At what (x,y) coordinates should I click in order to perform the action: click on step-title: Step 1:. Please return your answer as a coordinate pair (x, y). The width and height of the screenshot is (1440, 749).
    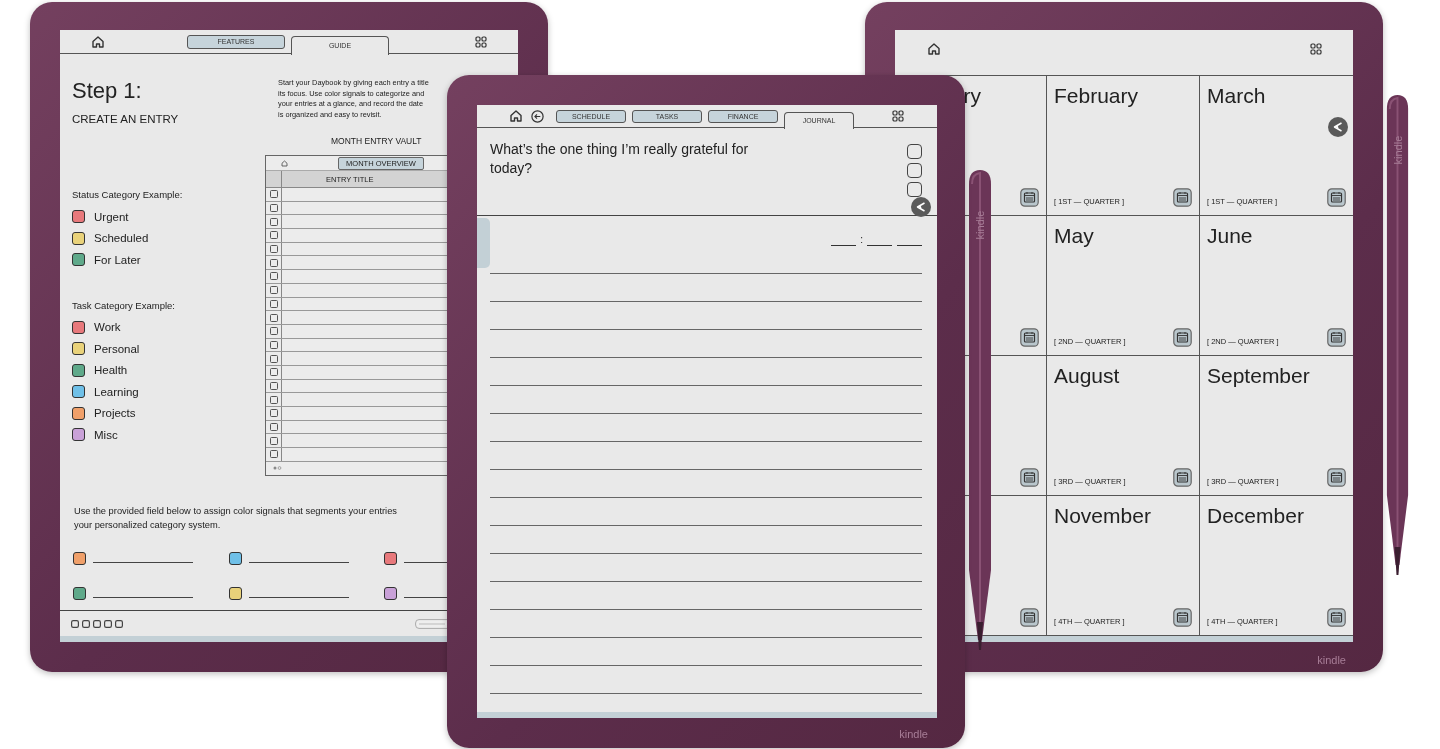
    Looking at the image, I should click on (107, 91).